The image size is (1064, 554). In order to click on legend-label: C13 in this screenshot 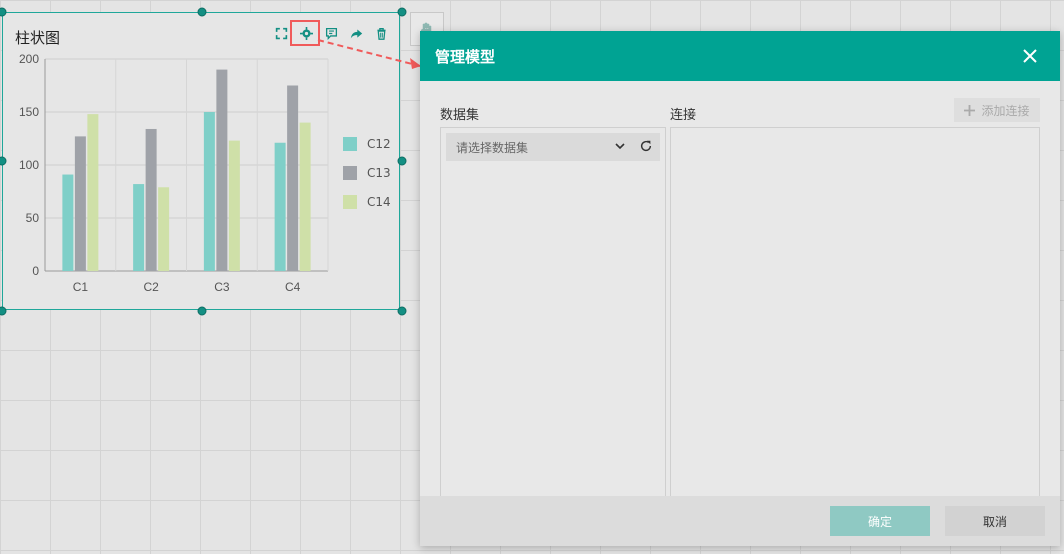, I will do `click(379, 173)`.